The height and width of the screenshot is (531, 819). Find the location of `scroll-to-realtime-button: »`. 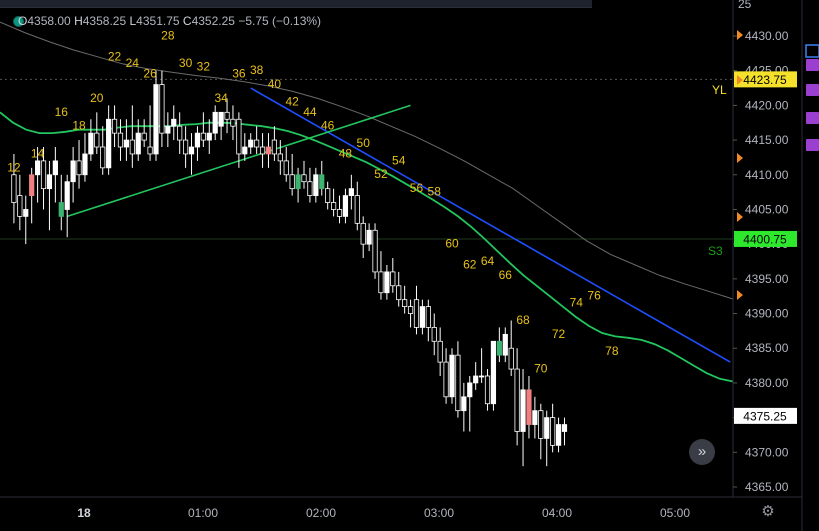

scroll-to-realtime-button: » is located at coordinates (702, 452).